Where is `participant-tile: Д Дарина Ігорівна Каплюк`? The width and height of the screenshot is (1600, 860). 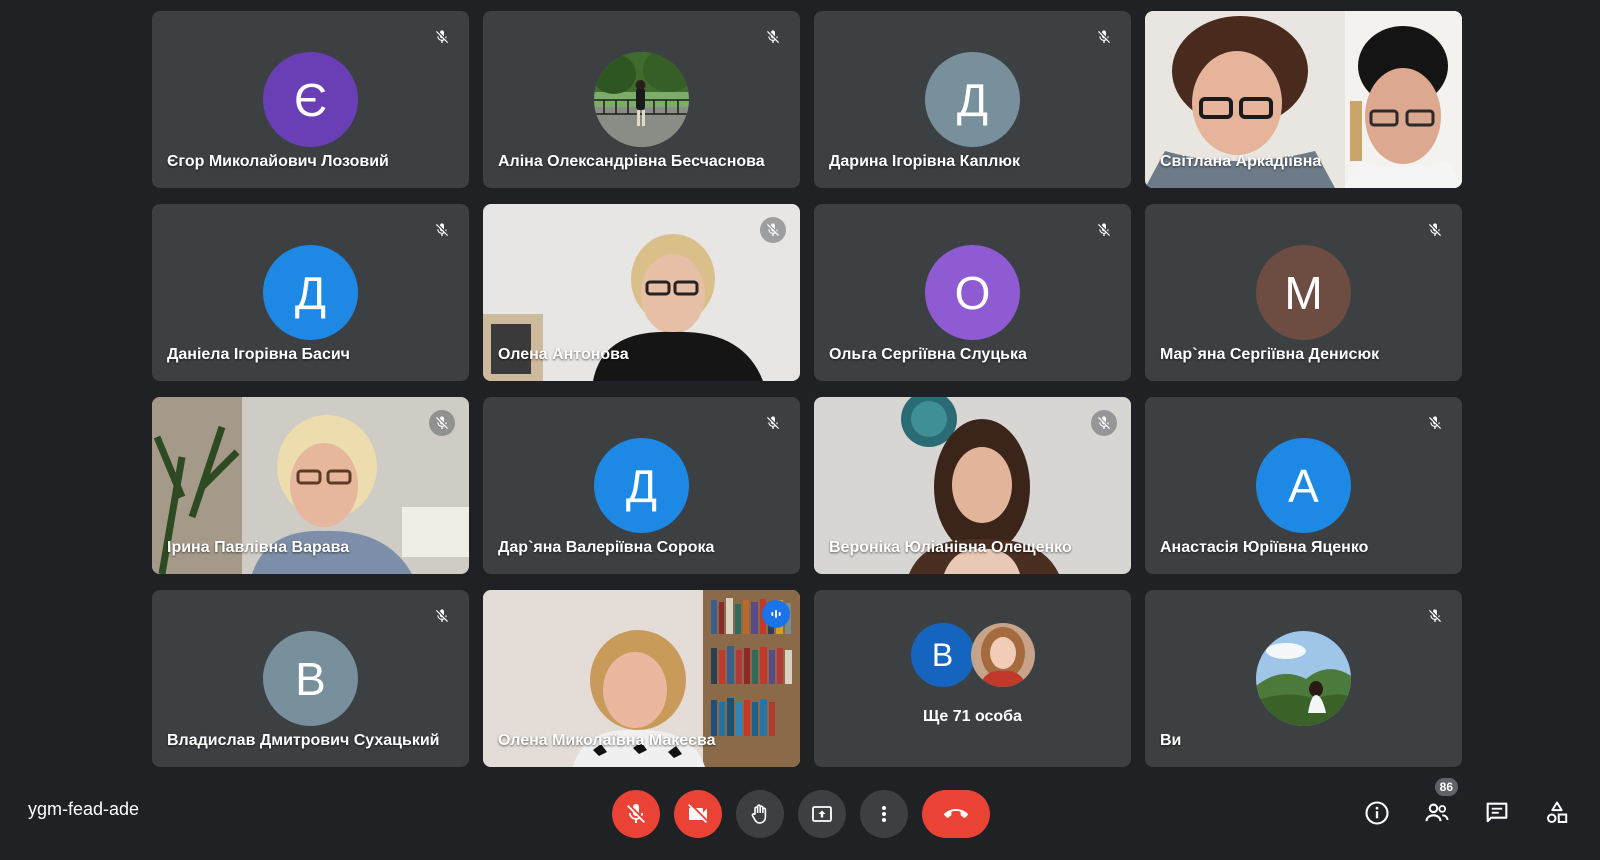
participant-tile: Д Дарина Ігорівна Каплюк is located at coordinates (972, 99).